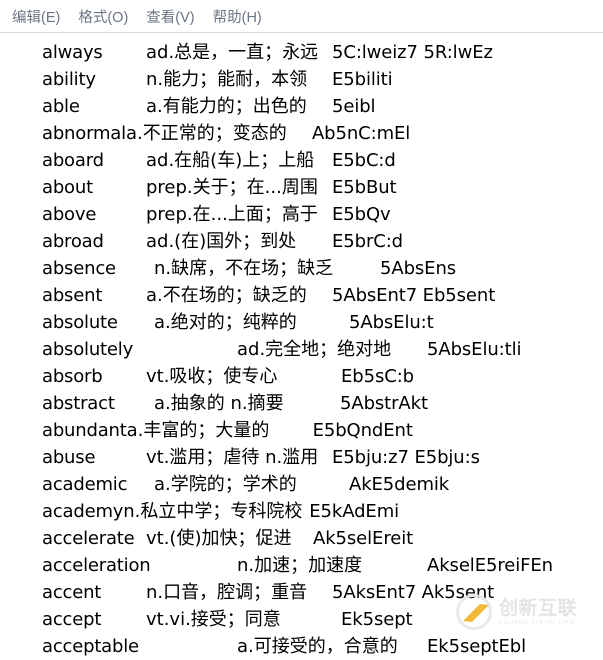 Image resolution: width=603 pixels, height=660 pixels. What do you see at coordinates (322, 403) in the screenshot?
I see `vocabulary-row: abstract a.抽象的 n.摘要 5AbstrAkt` at bounding box center [322, 403].